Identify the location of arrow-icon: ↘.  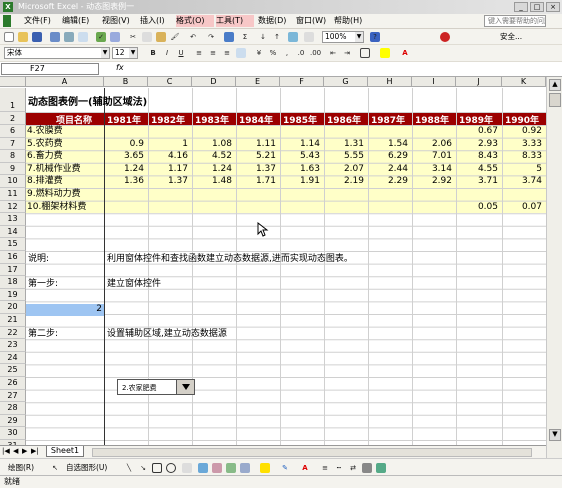
(143, 468).